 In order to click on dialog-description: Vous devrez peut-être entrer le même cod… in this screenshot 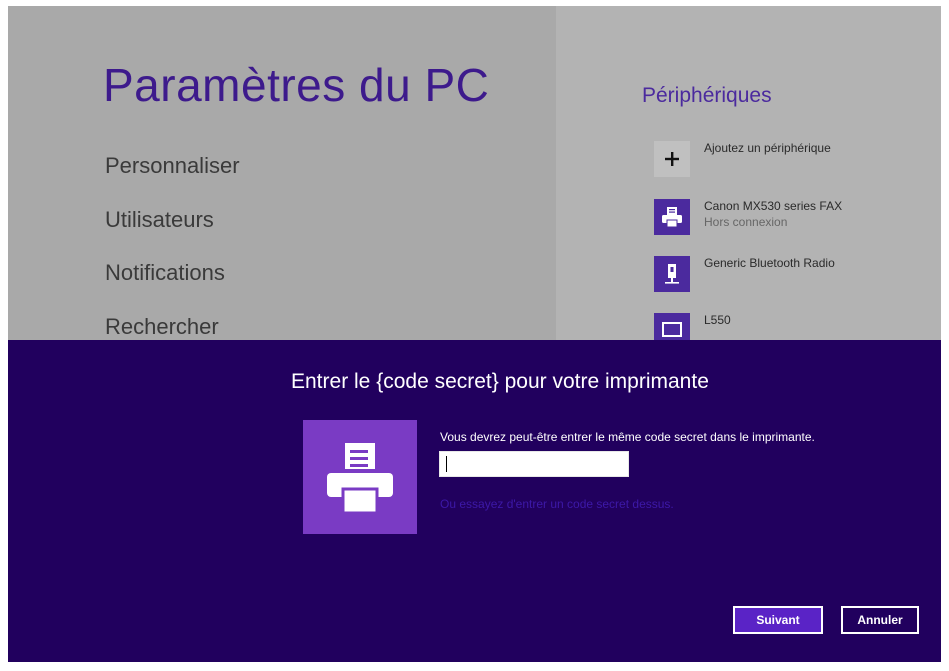, I will do `click(627, 437)`.